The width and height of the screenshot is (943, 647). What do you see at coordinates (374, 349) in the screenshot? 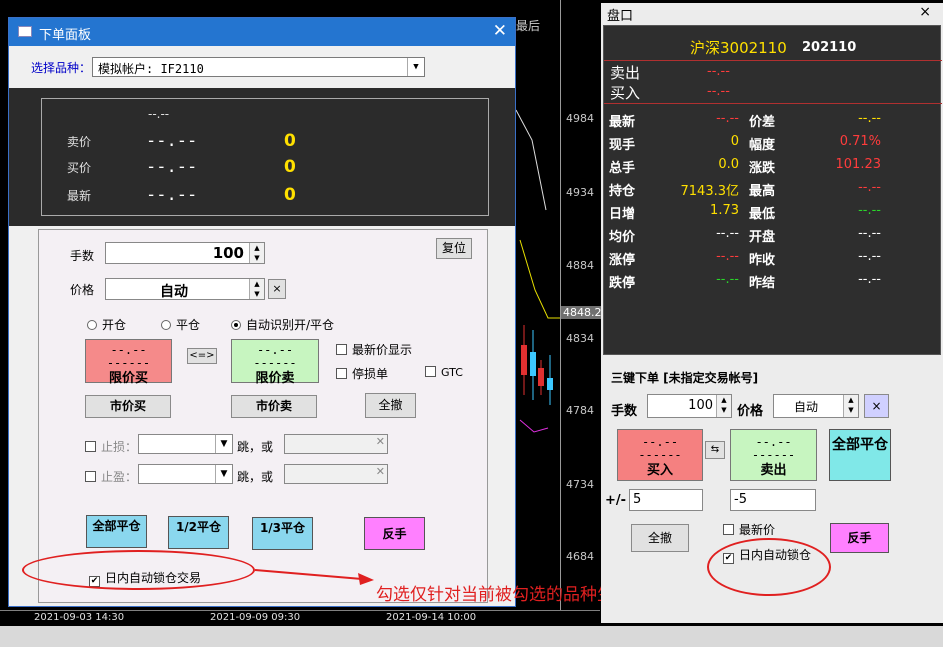
I see `show-last-price-checkbox: 最新价显示` at bounding box center [374, 349].